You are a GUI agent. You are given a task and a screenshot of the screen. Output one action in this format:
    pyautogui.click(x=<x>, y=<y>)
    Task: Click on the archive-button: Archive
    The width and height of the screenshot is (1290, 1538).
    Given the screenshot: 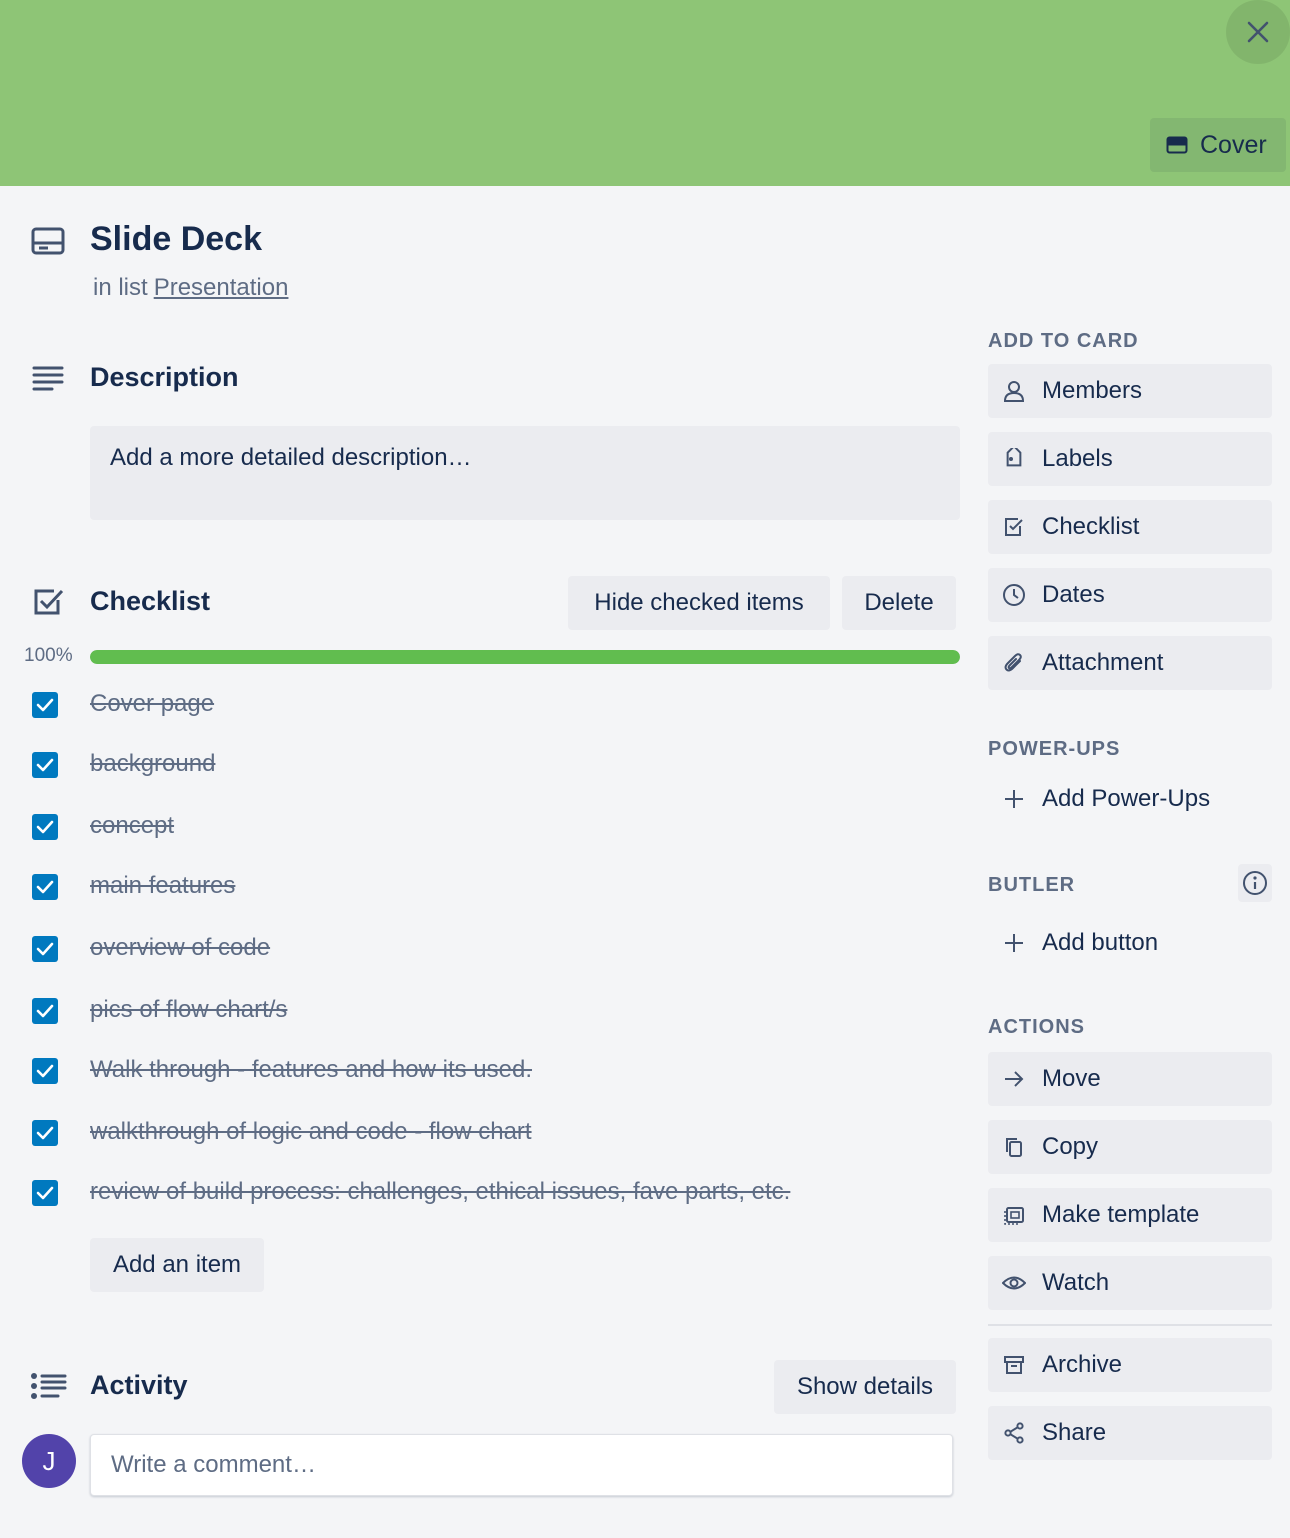 What is the action you would take?
    pyautogui.click(x=1130, y=1365)
    